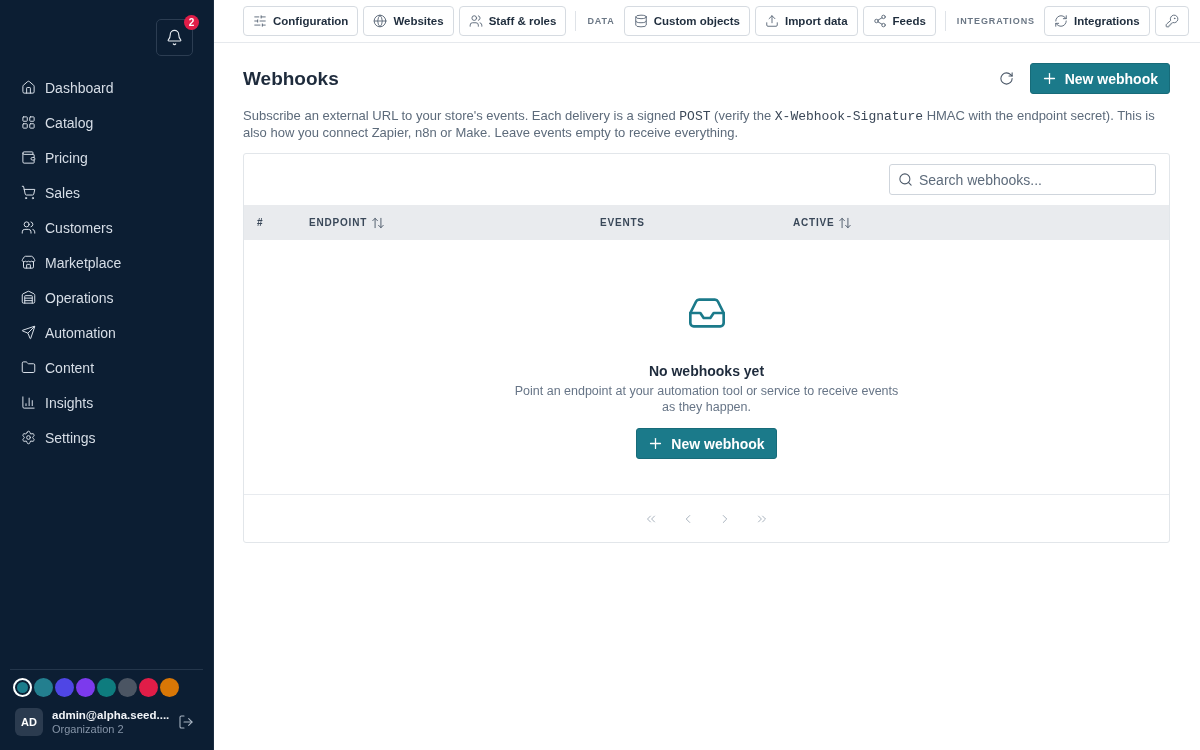 Image resolution: width=1200 pixels, height=750 pixels. I want to click on empty-state-title: No webhooks yet, so click(706, 371).